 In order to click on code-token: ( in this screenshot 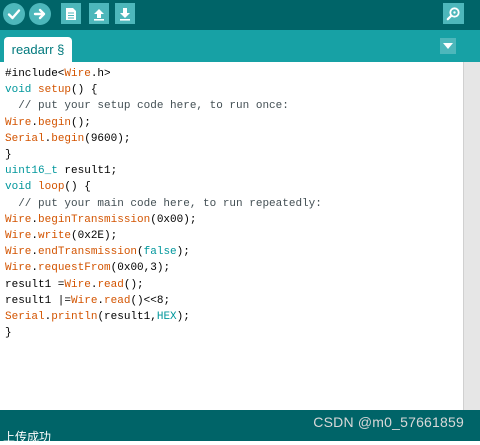, I will do `click(140, 252)`.